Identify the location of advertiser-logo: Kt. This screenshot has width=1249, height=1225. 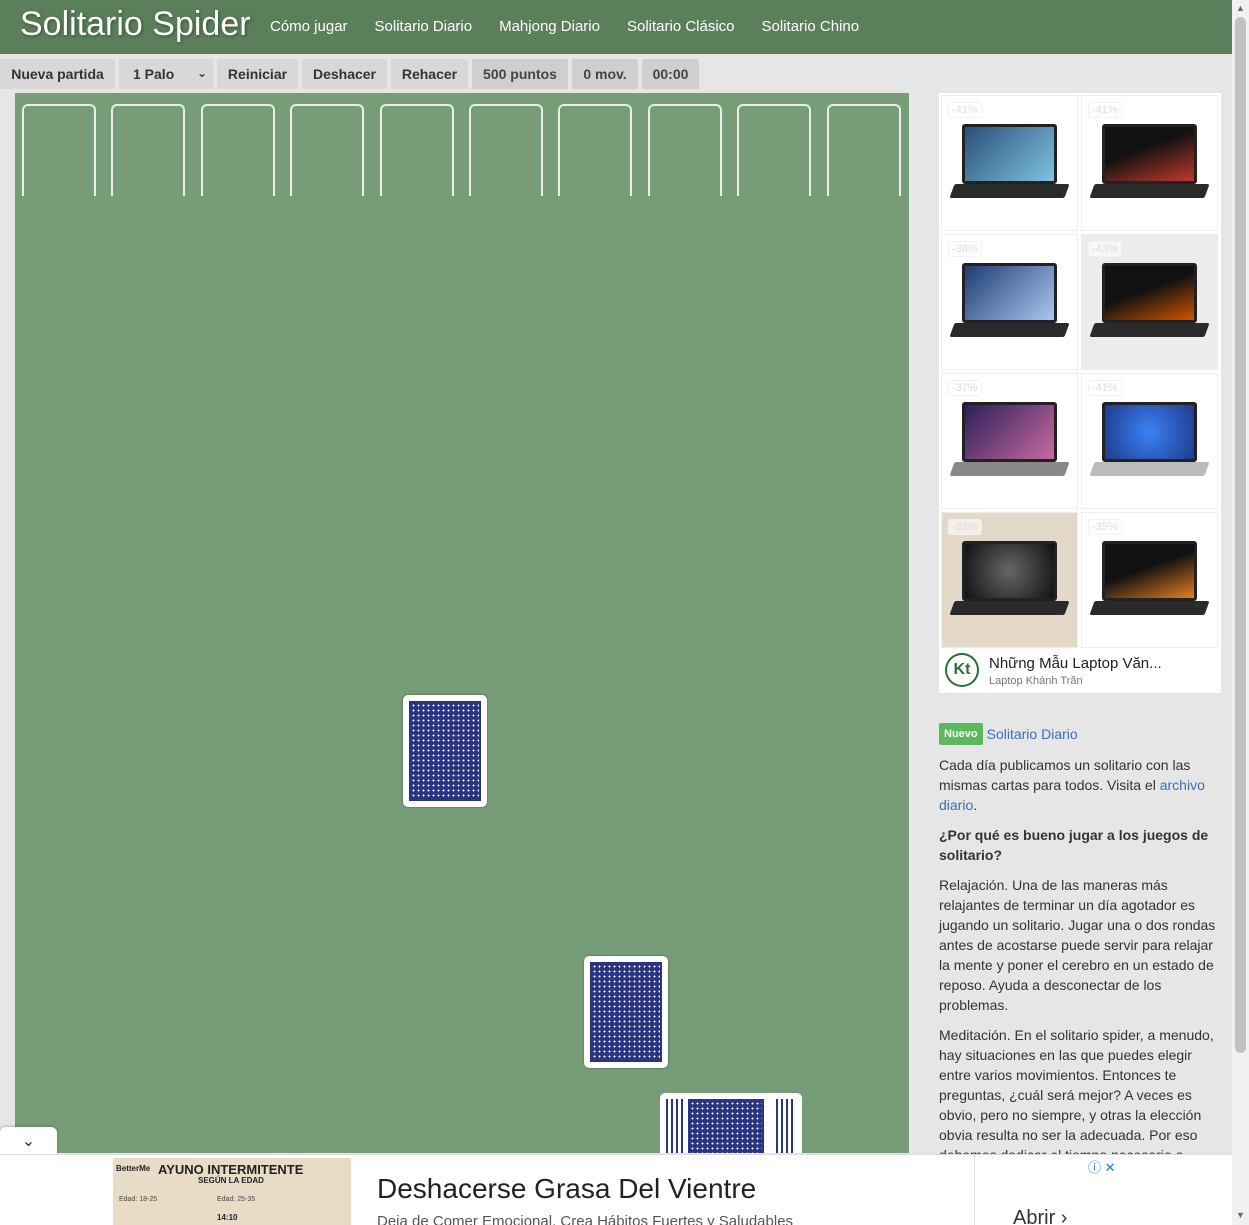
(962, 670).